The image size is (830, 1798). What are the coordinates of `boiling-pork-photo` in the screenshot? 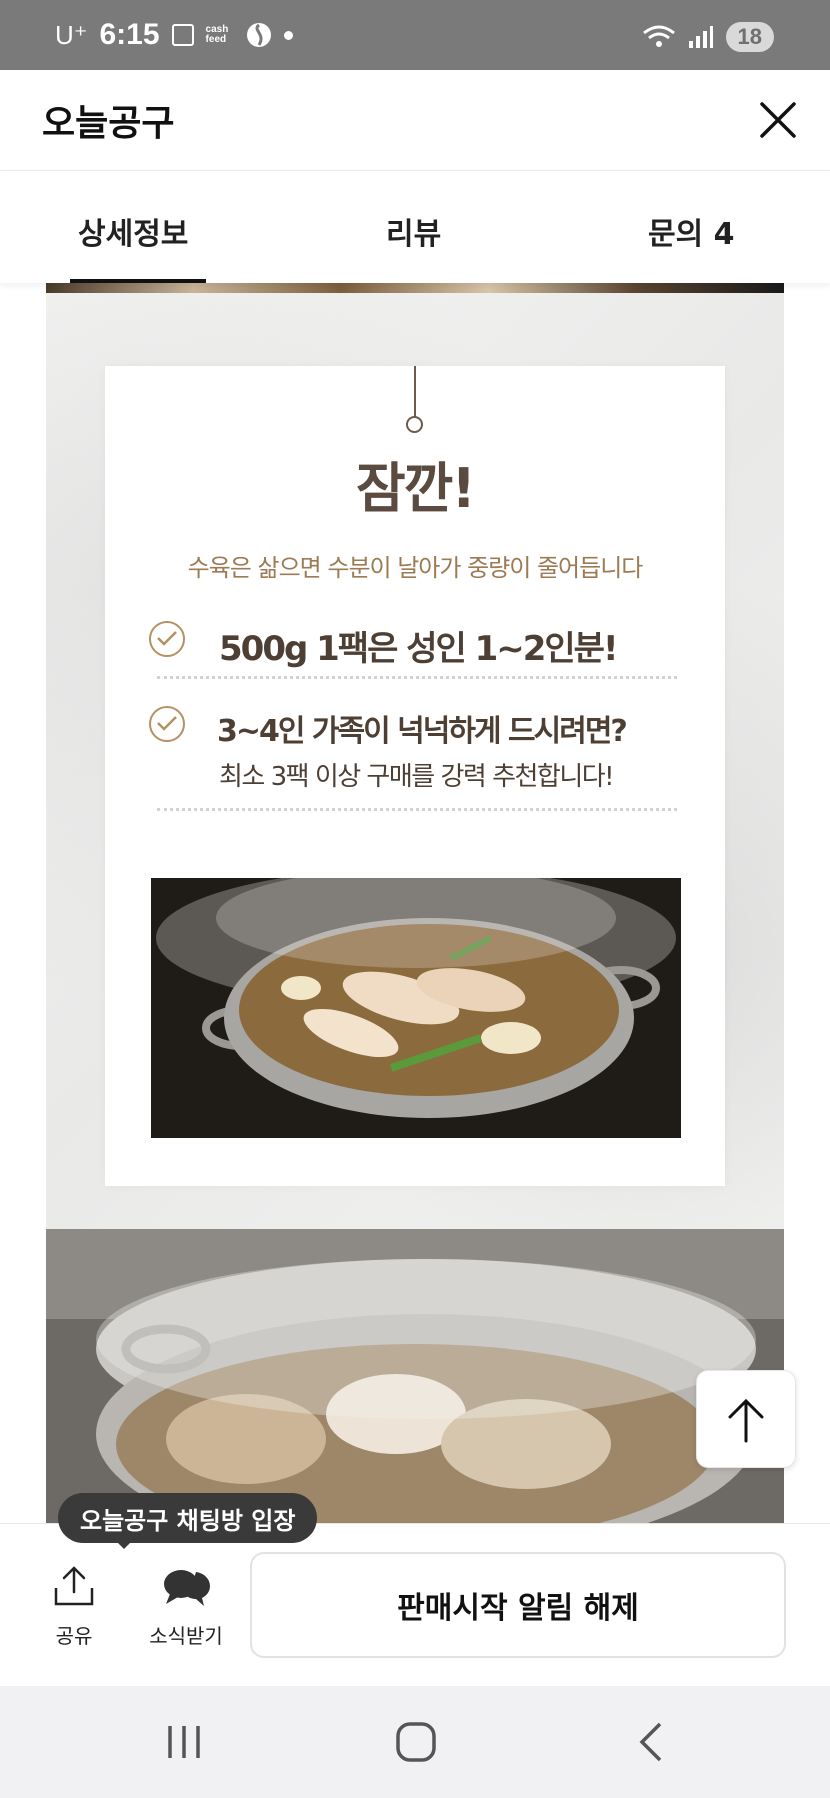 It's located at (416, 1008).